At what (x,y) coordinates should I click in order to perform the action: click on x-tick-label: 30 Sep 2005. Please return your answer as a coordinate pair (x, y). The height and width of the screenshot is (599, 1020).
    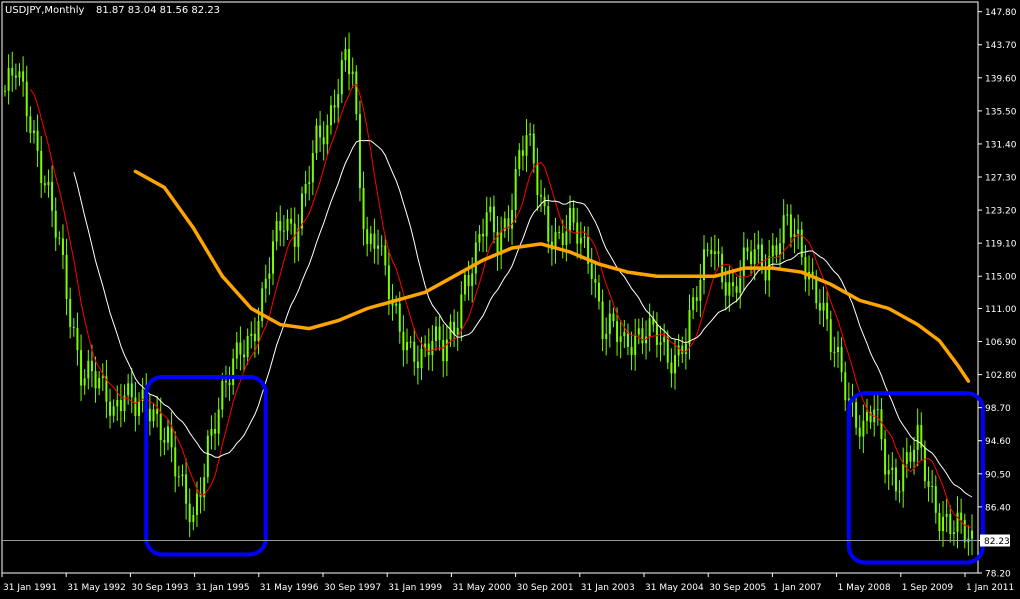
    Looking at the image, I should click on (737, 588).